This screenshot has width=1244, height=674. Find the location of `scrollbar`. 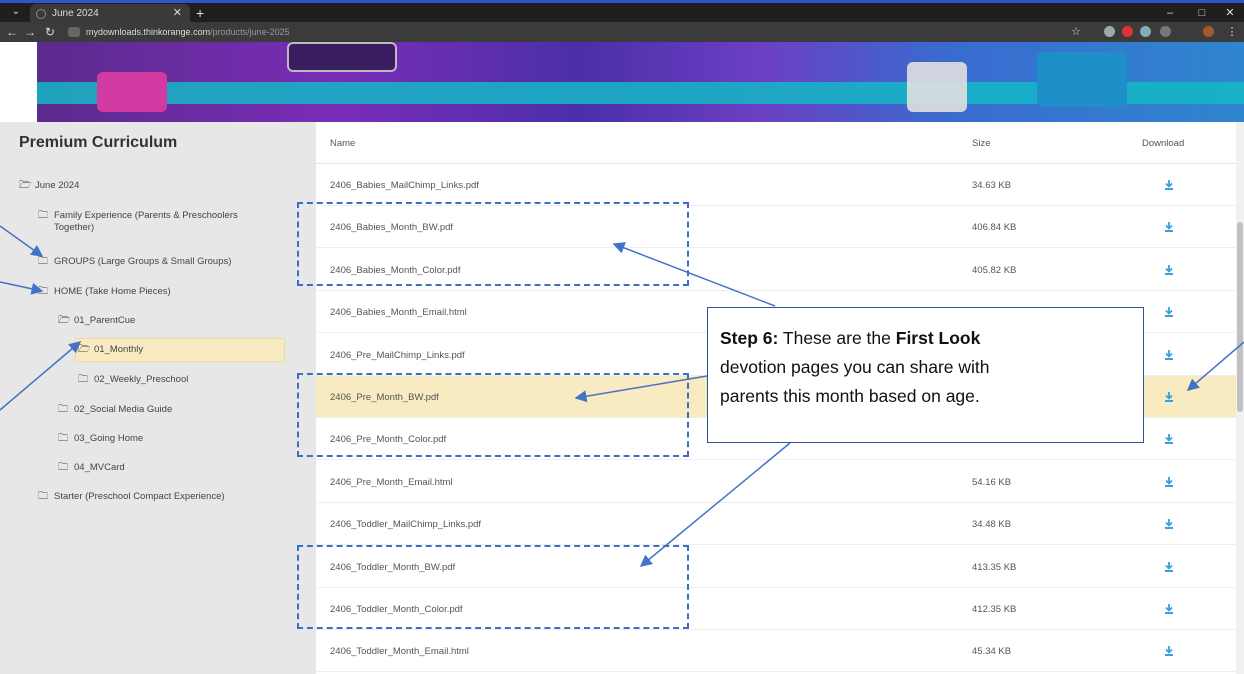

scrollbar is located at coordinates (1240, 398).